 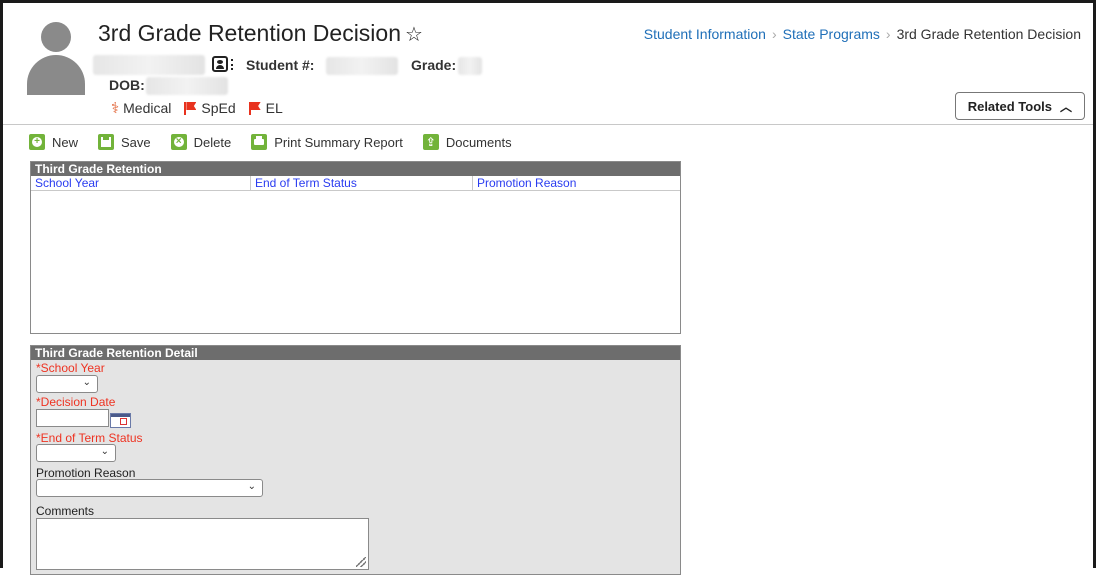 What do you see at coordinates (65, 511) in the screenshot?
I see `comments-label: Comments` at bounding box center [65, 511].